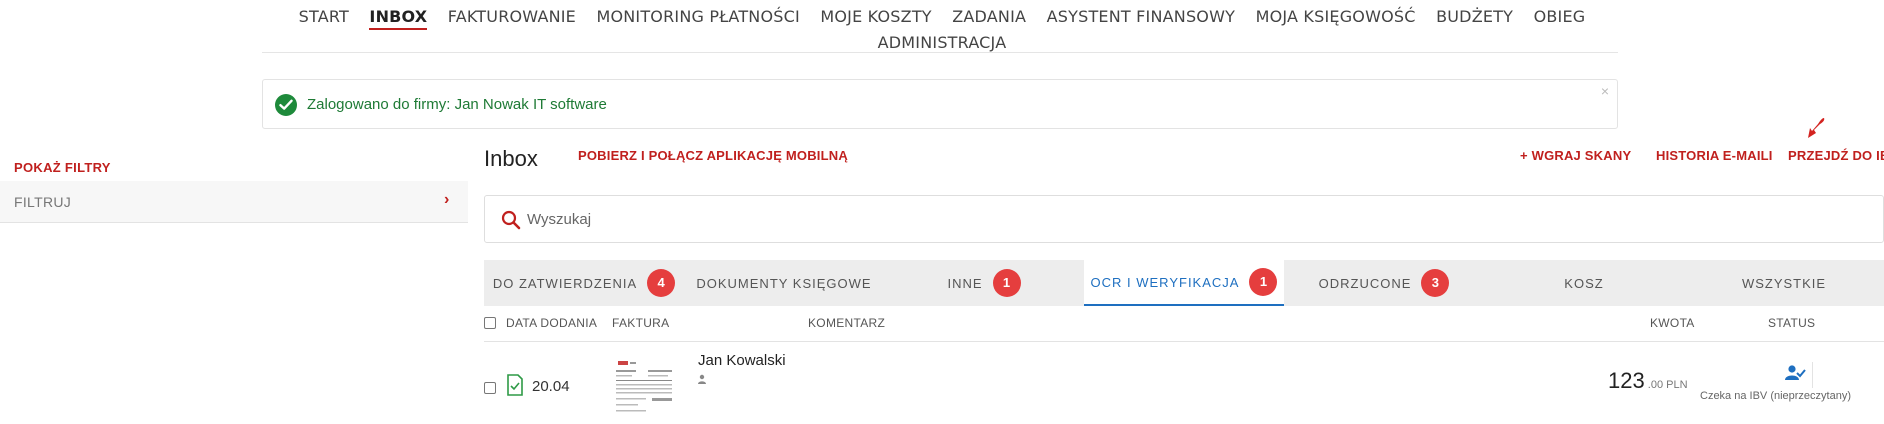 The width and height of the screenshot is (1884, 424). I want to click on nav-item-start: START, so click(324, 16).